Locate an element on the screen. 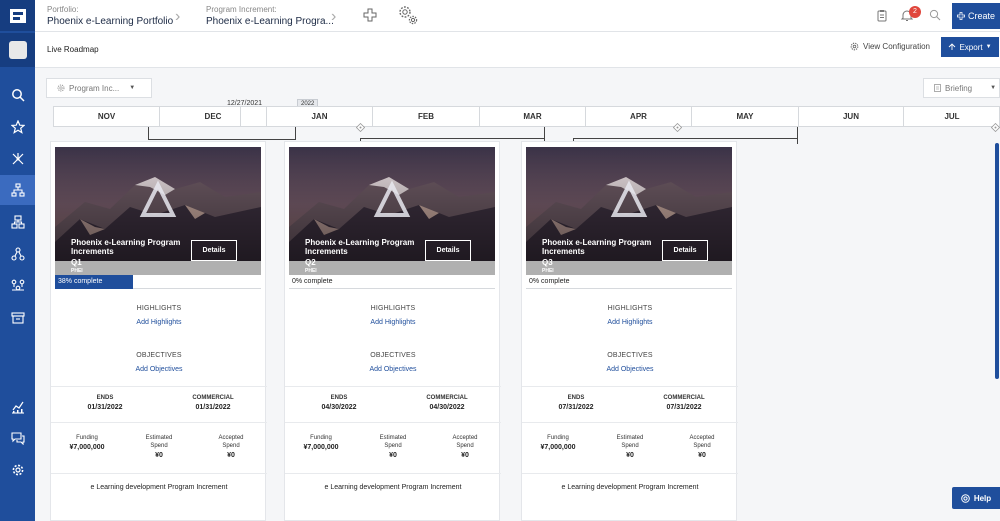 The width and height of the screenshot is (1000, 521). sidebar-teams is located at coordinates (17, 254).